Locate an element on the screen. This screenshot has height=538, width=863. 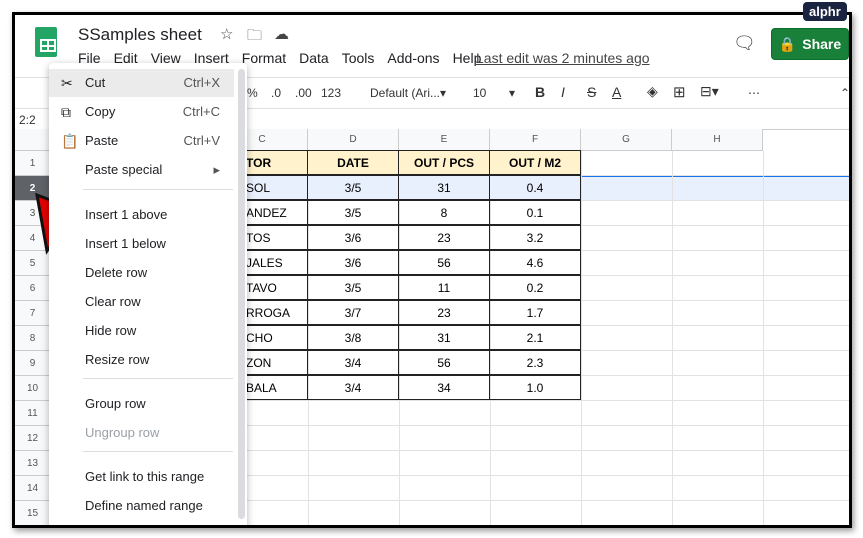
table-cell: 34 is located at coordinates (444, 387).